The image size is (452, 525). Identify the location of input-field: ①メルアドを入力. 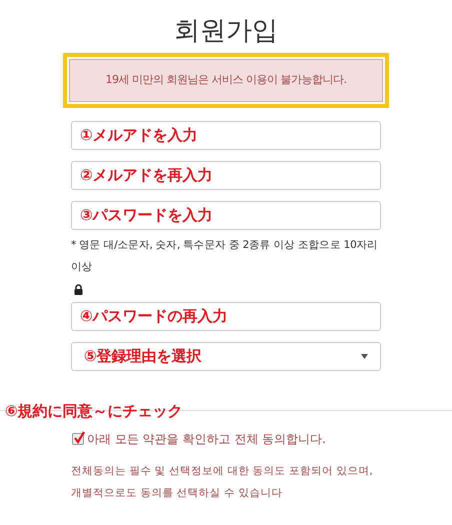
(226, 135).